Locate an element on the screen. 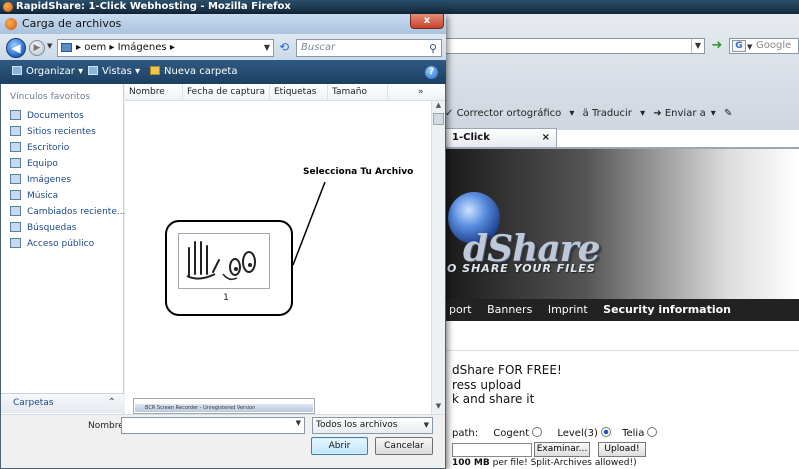 This screenshot has width=799, height=469. rapidshare-slogan: O SHARE YOUR FILES is located at coordinates (521, 268).